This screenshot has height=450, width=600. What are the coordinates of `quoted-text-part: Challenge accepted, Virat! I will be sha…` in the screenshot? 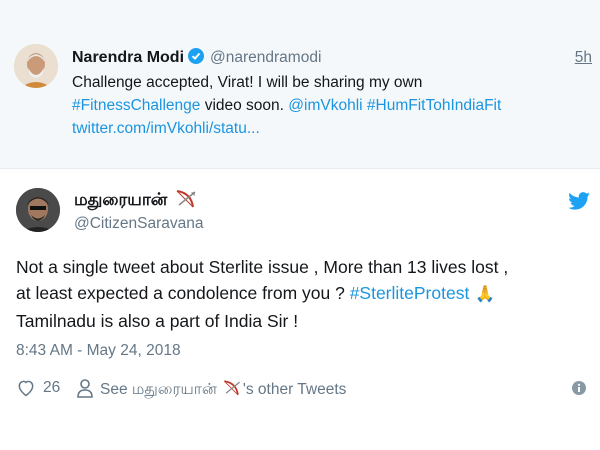 It's located at (247, 82).